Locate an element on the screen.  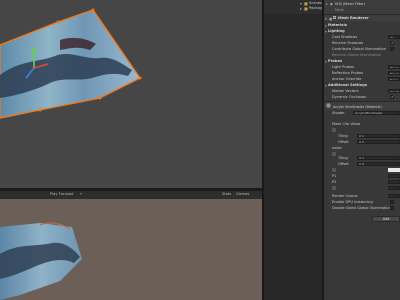
add-component-button: Add is located at coordinates (386, 219).